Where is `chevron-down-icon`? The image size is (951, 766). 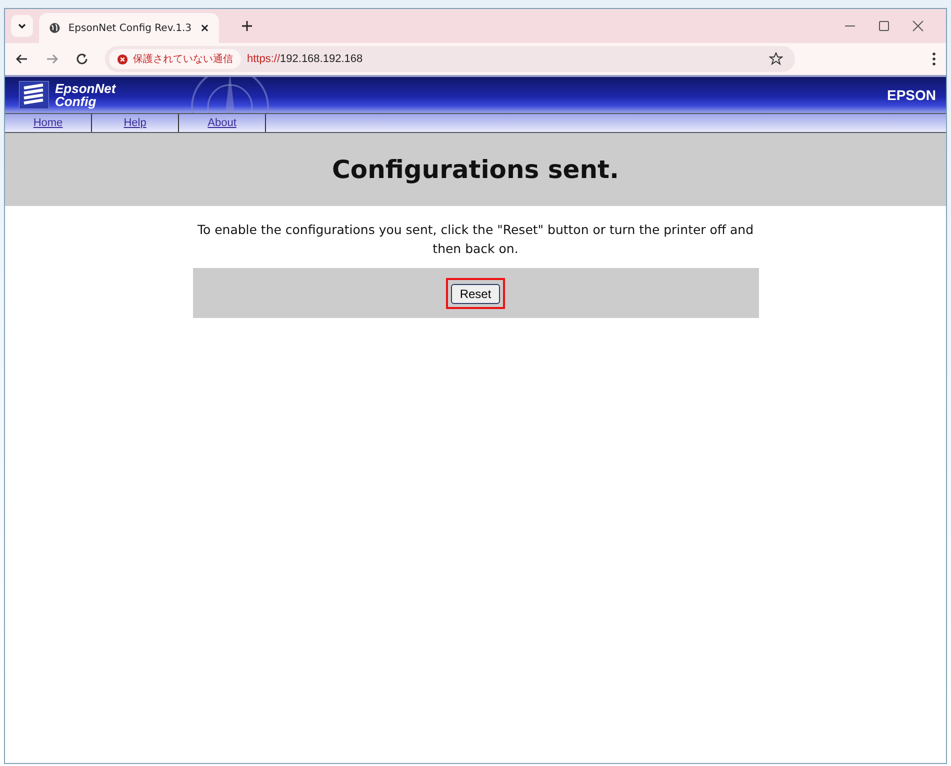 chevron-down-icon is located at coordinates (22, 26).